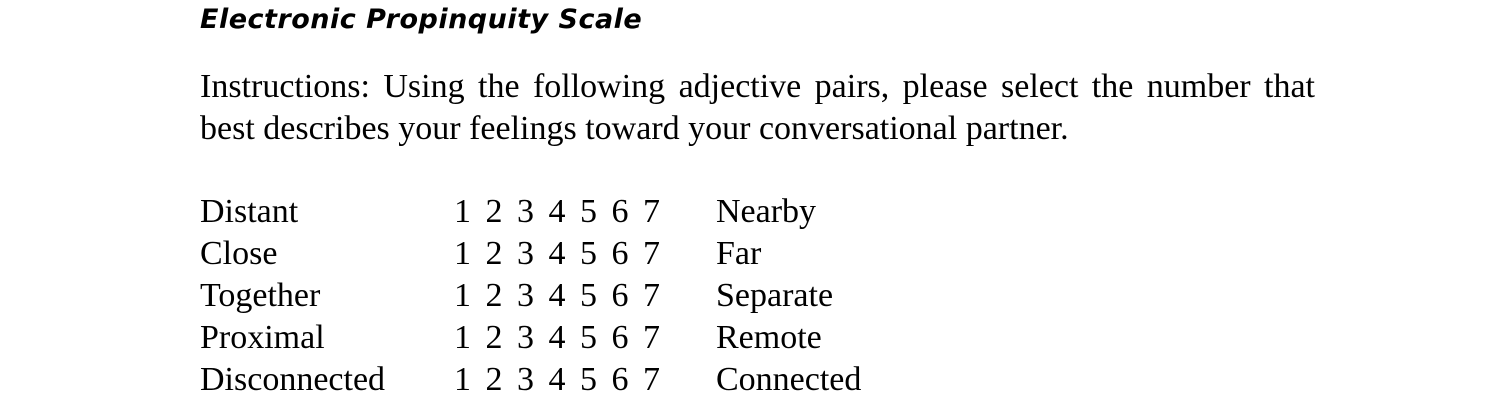 The image size is (1511, 408). What do you see at coordinates (260, 295) in the screenshot?
I see `left-adjective: Together` at bounding box center [260, 295].